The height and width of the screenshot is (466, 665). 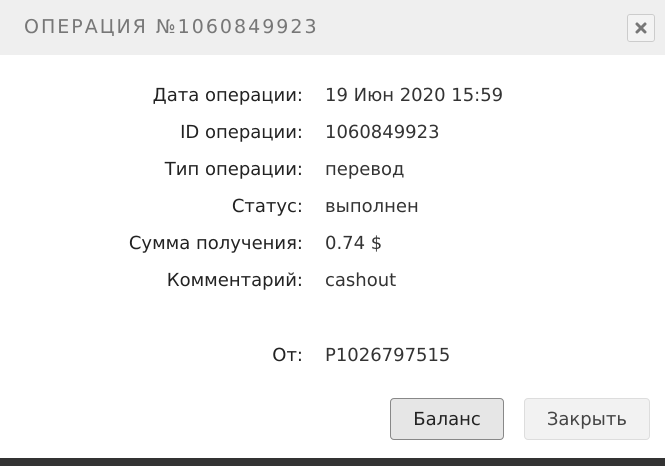 I want to click on field-value: P1026797515, so click(x=388, y=356).